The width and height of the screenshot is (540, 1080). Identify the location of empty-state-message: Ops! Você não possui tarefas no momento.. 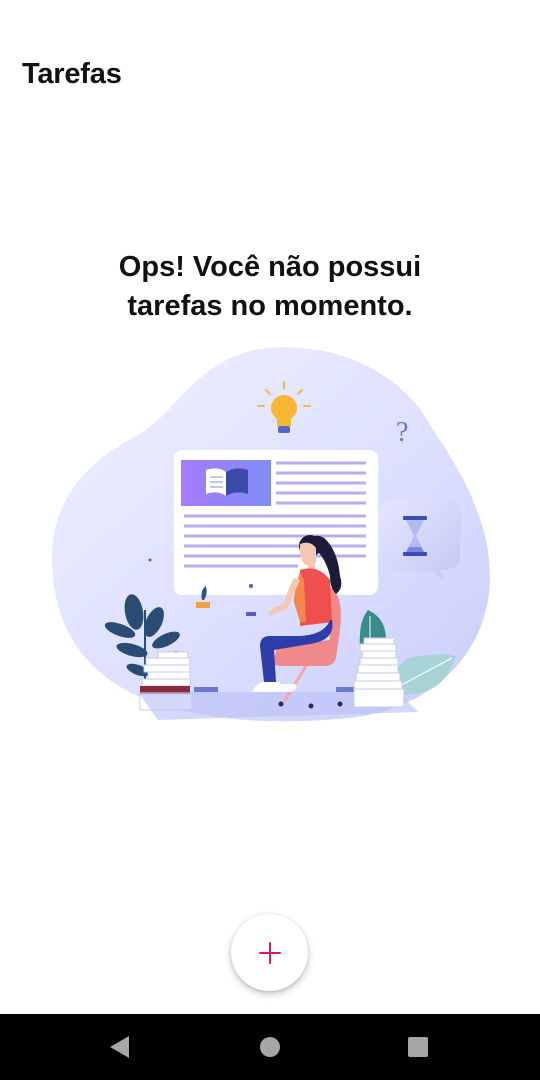
(270, 287).